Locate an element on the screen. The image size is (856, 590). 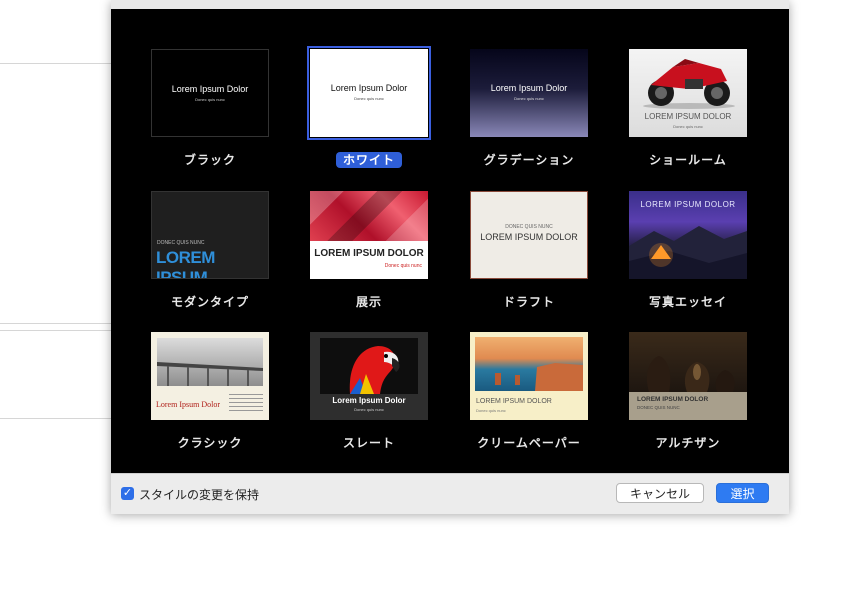
theme-tile-modern-type: DONEC QUIS NUNC LOREM IPSUM モダンタイプ is located at coordinates (210, 251).